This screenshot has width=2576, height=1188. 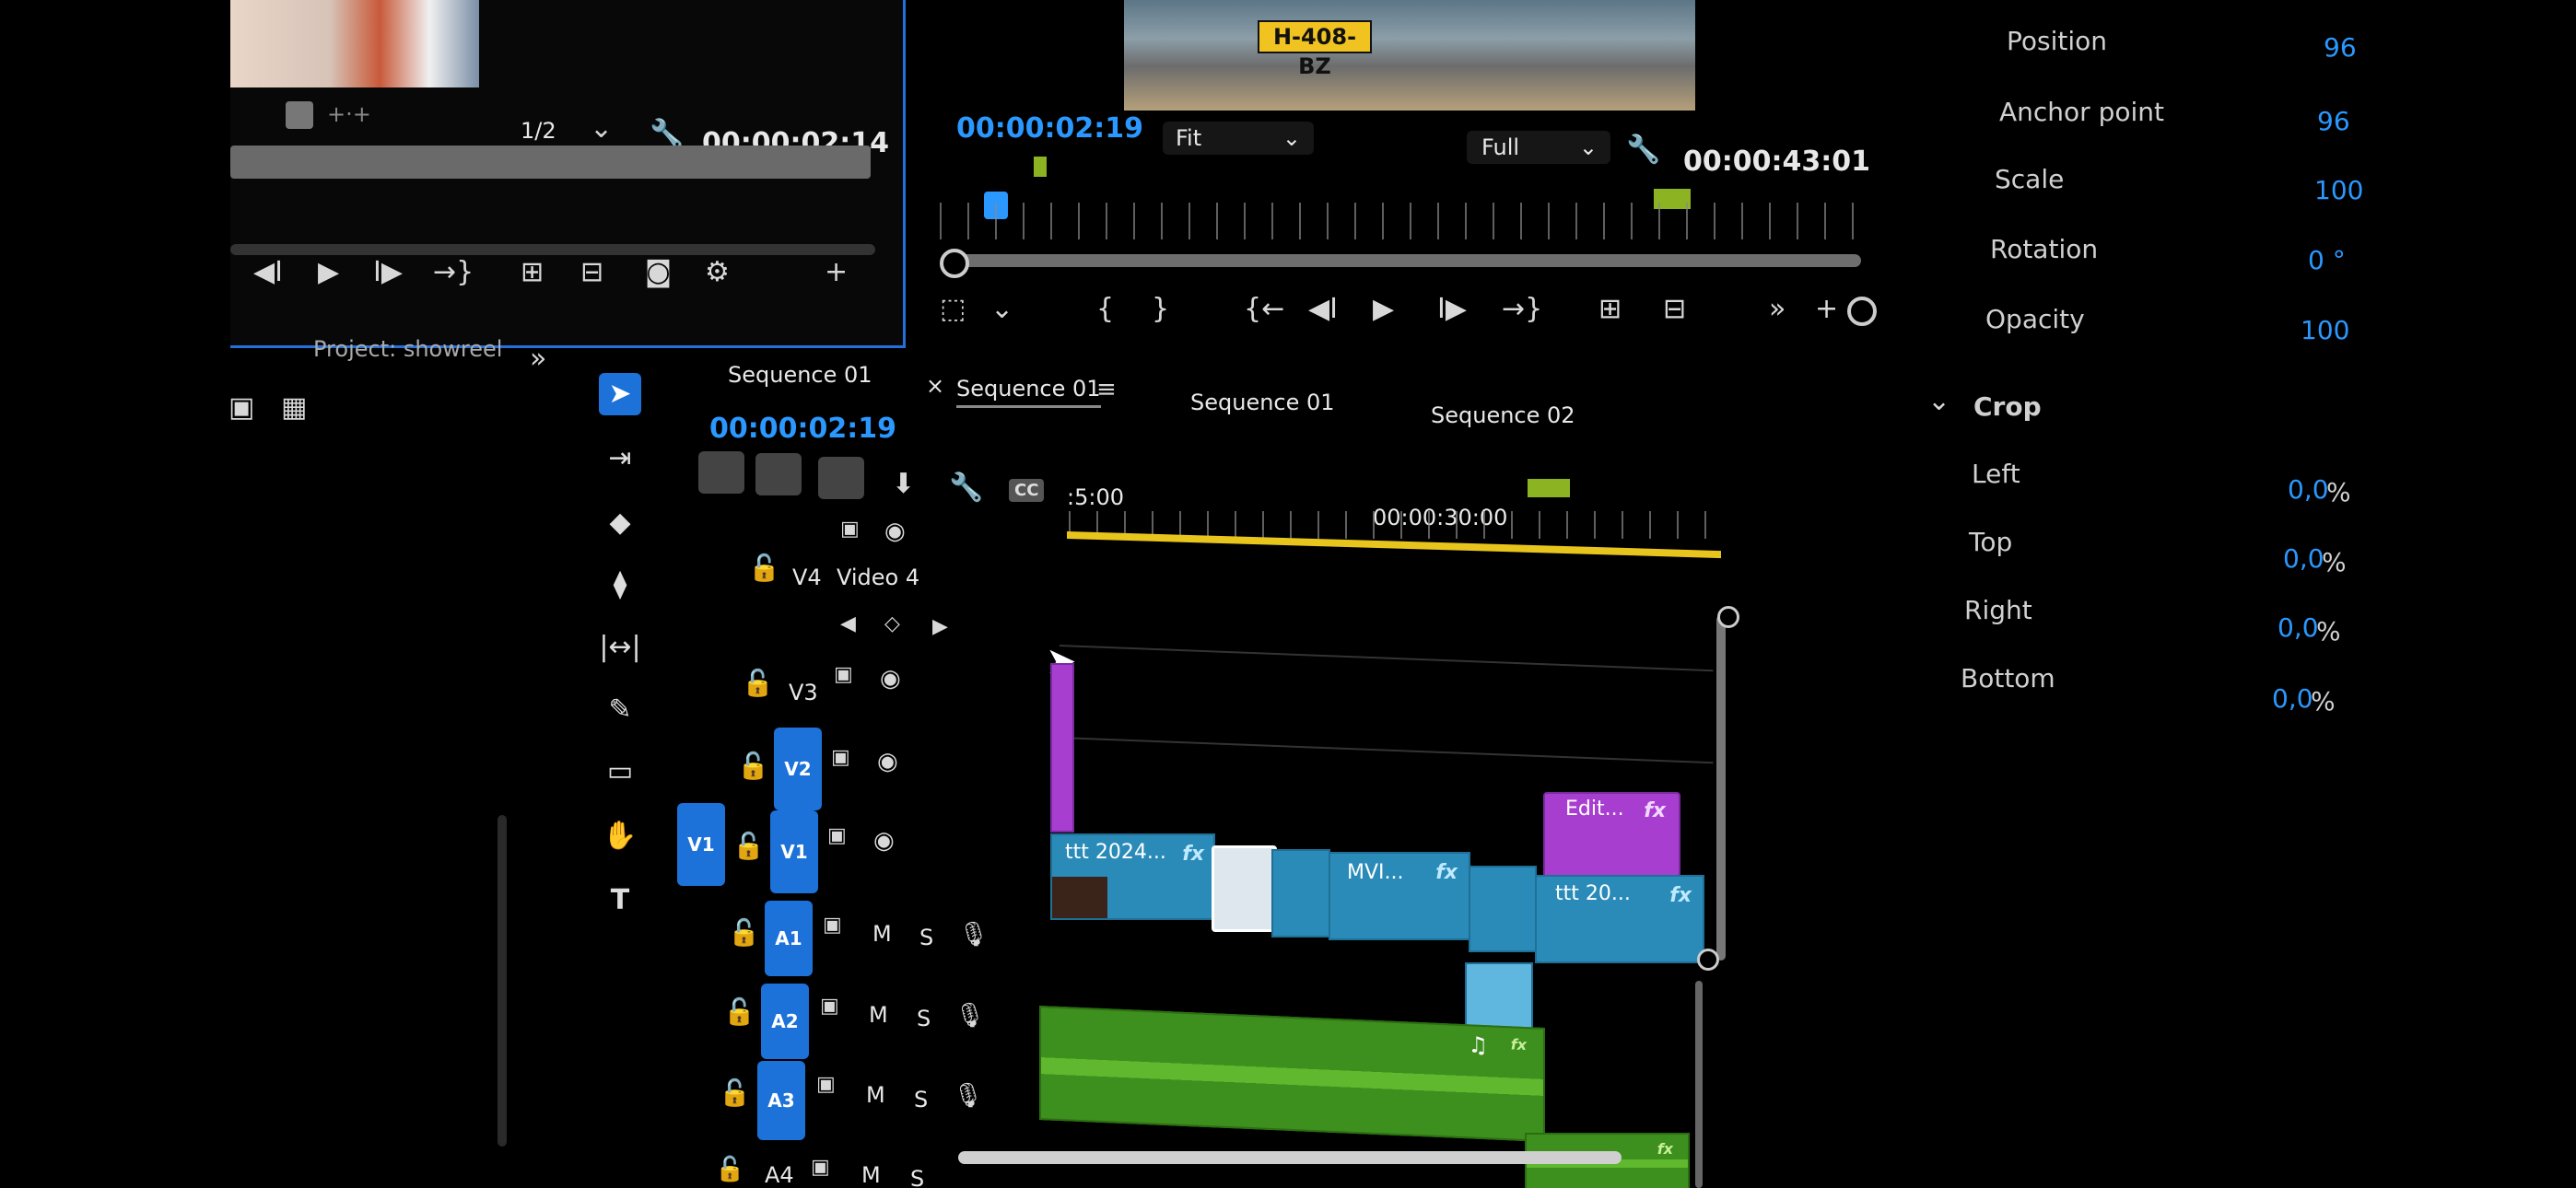 What do you see at coordinates (294, 407) in the screenshot?
I see `folder-icon: ▦` at bounding box center [294, 407].